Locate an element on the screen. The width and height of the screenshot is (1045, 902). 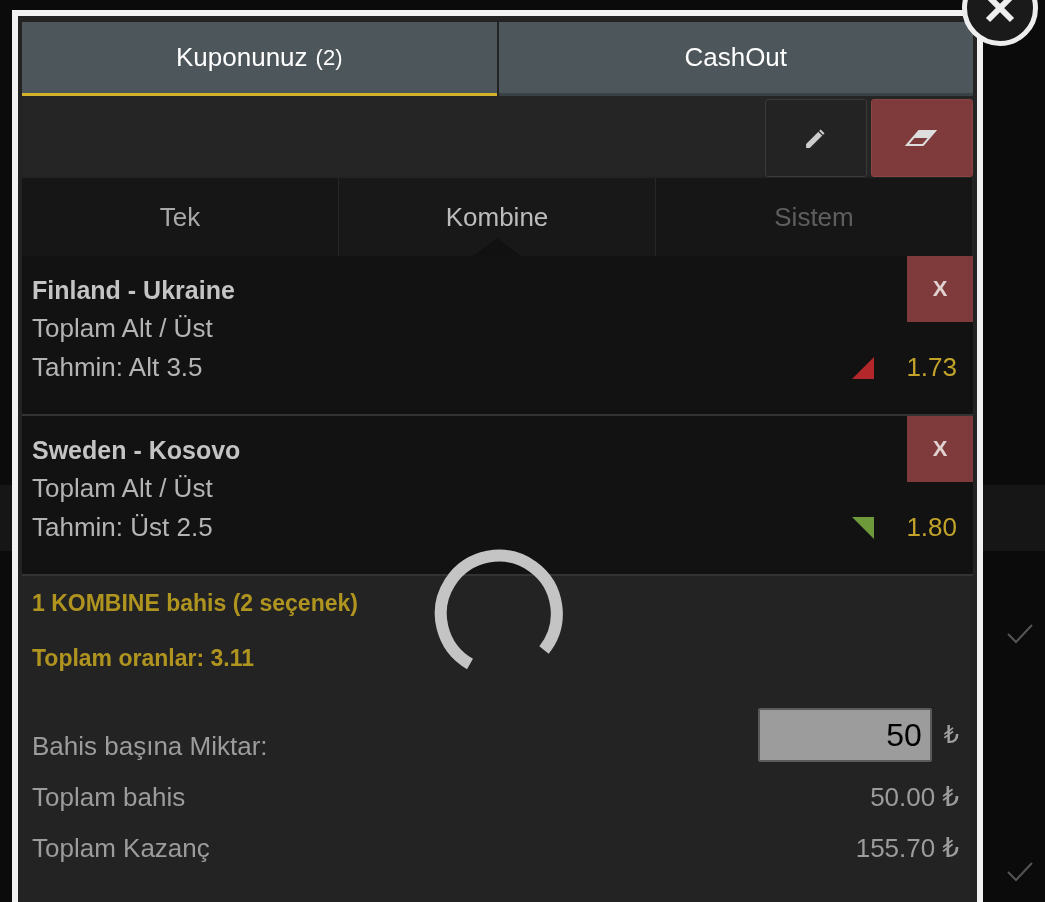
total-odds: Toplam oranlar: 3.11 is located at coordinates (143, 658).